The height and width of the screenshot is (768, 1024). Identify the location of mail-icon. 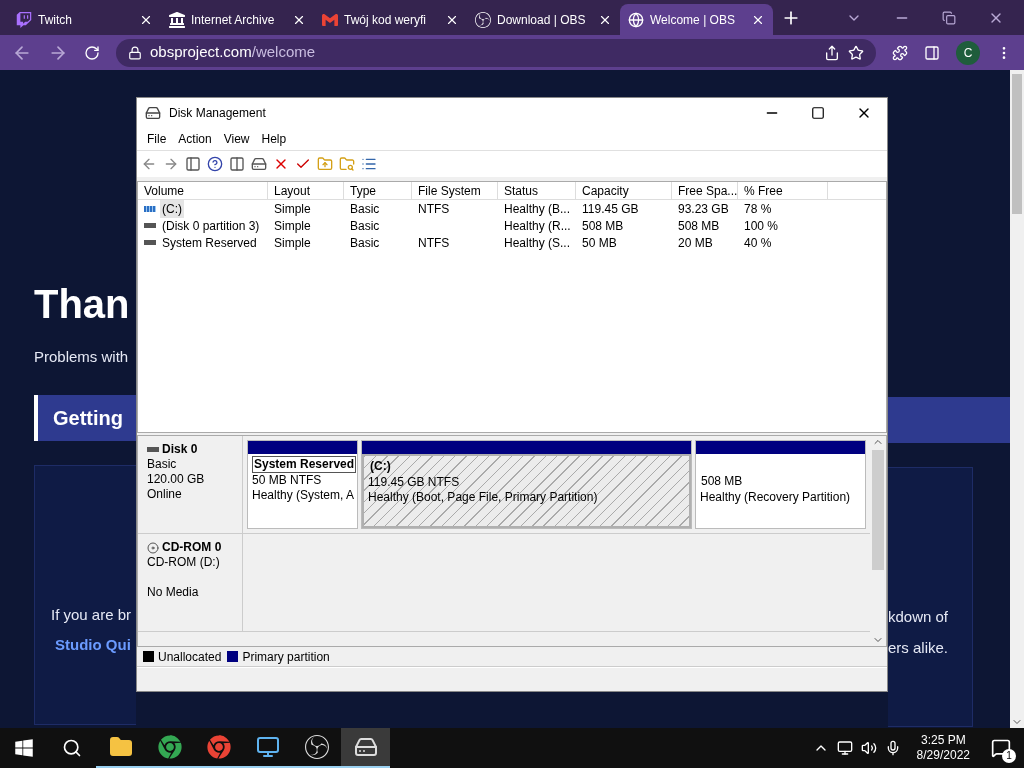
(330, 19).